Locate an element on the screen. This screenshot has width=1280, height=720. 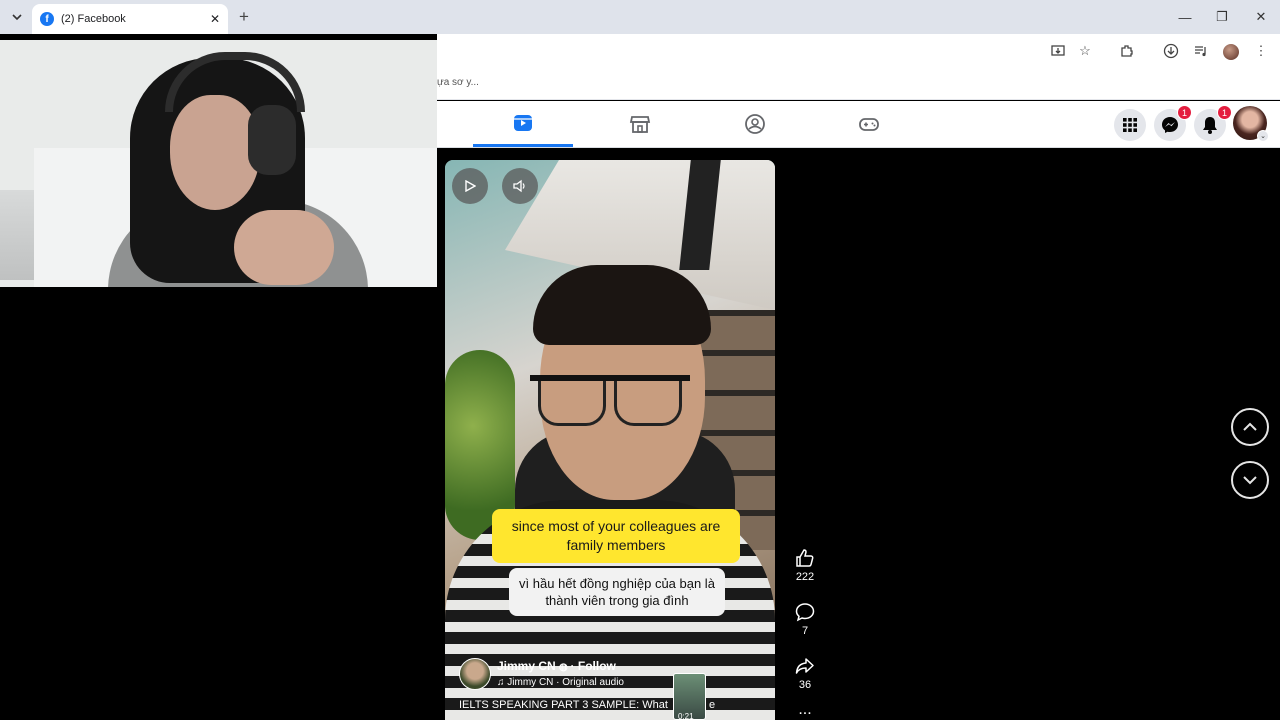
facebook-navbar: 1 1 ⌄ is located at coordinates (858, 124).